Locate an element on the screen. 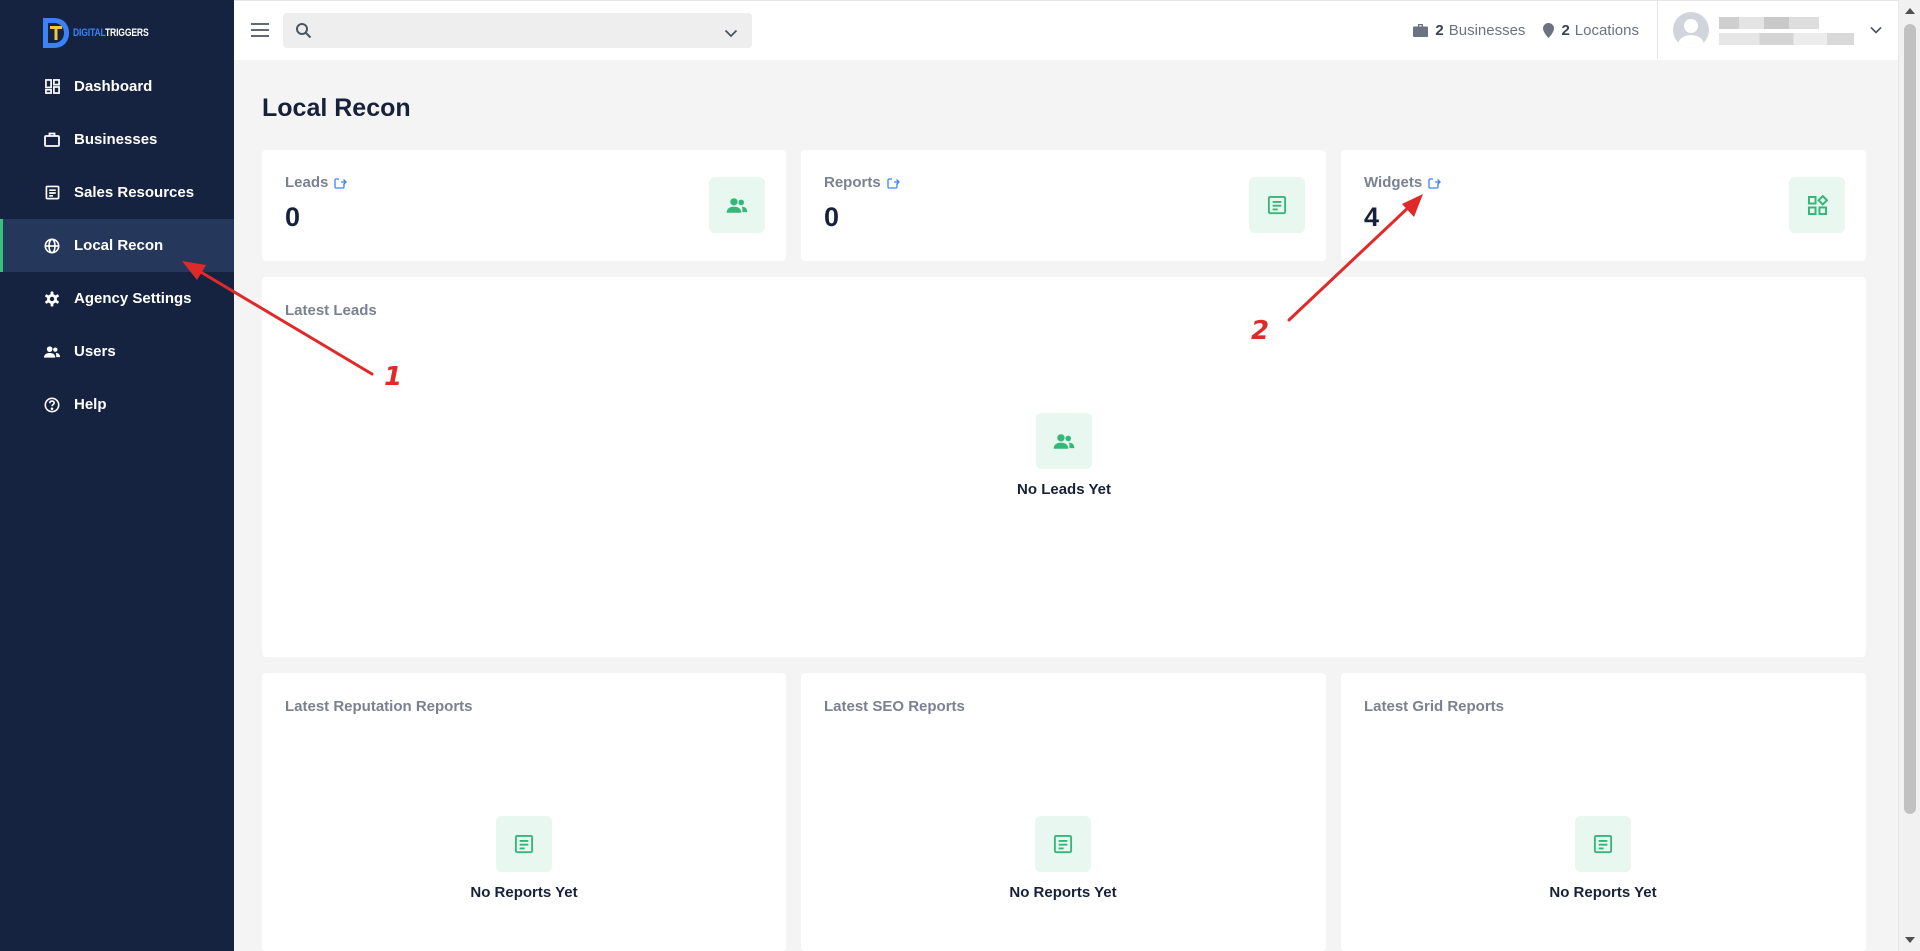  widgets-stat-card: Widgets 4 is located at coordinates (1603, 205).